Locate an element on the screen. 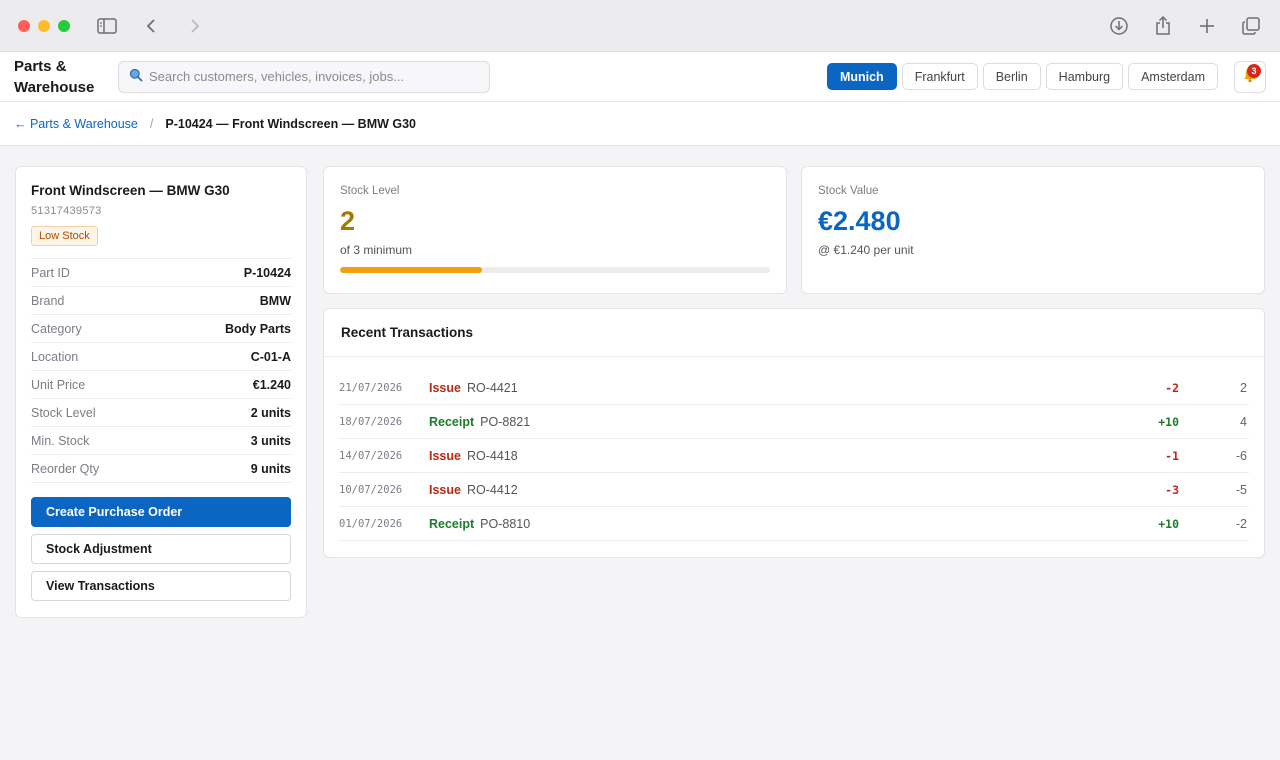 The height and width of the screenshot is (760, 1280). search-box is located at coordinates (304, 76).